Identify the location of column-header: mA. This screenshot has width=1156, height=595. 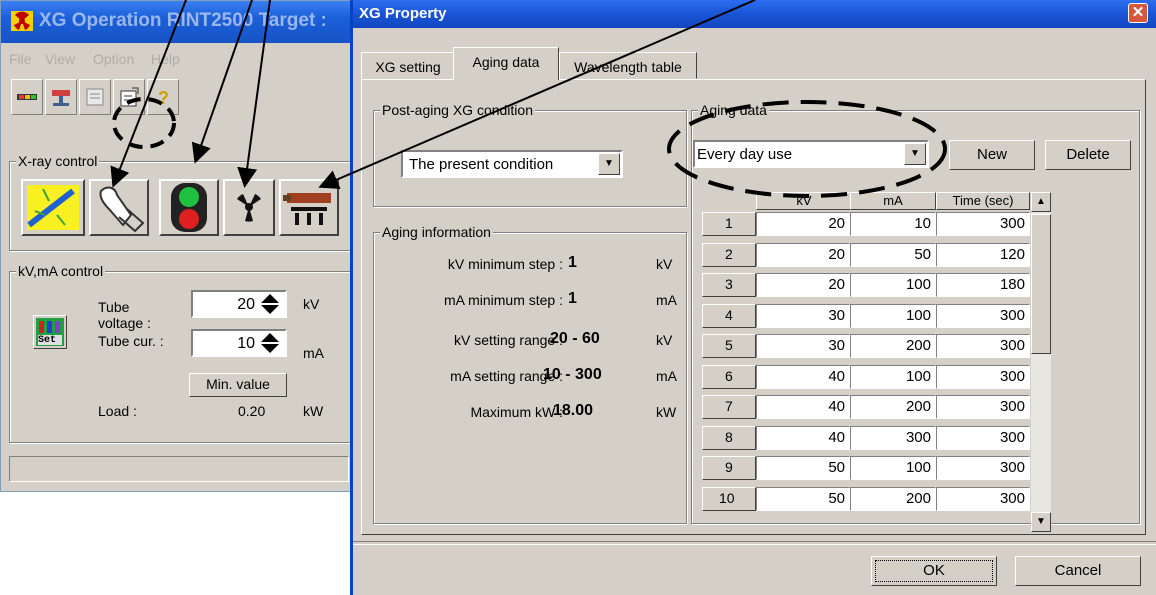
(893, 201).